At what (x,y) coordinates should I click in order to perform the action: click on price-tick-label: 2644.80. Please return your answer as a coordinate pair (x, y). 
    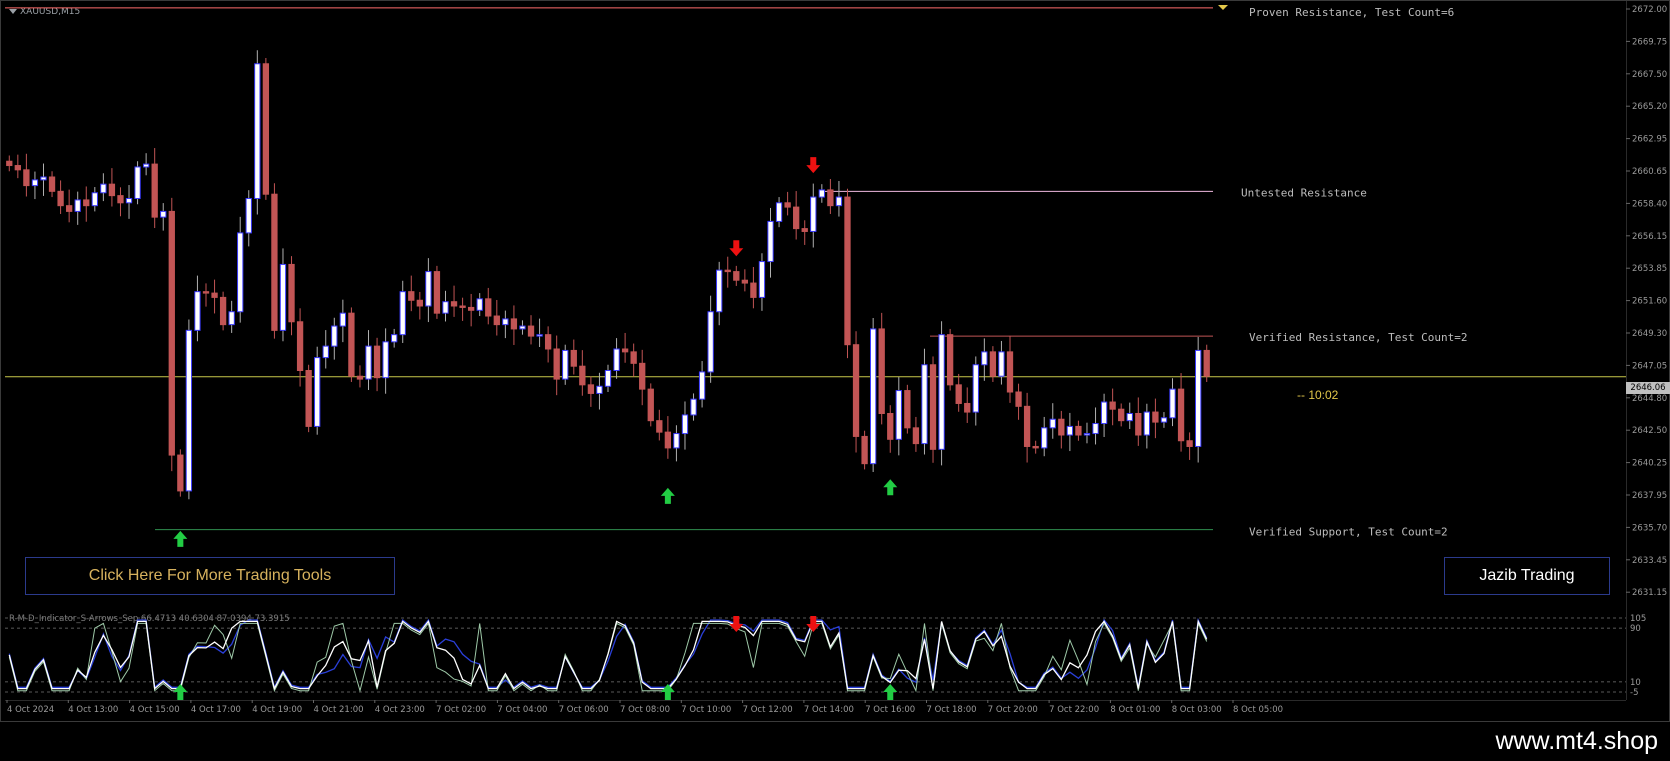
    Looking at the image, I should click on (1649, 399).